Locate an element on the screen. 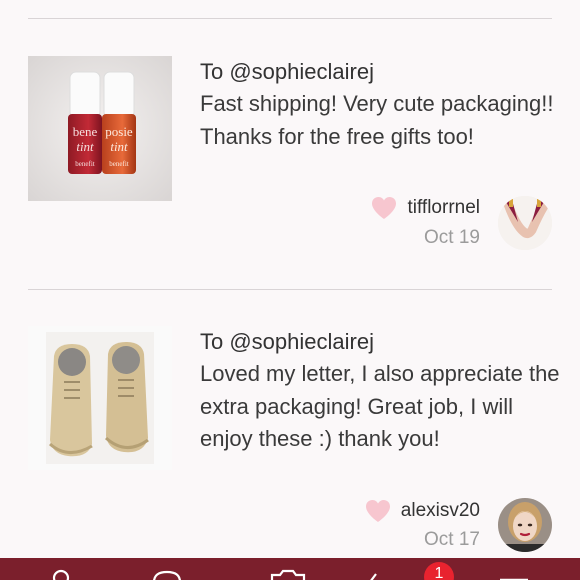  tint-bottles-image: bene tint posie tint benefit benefit is located at coordinates (100, 128).